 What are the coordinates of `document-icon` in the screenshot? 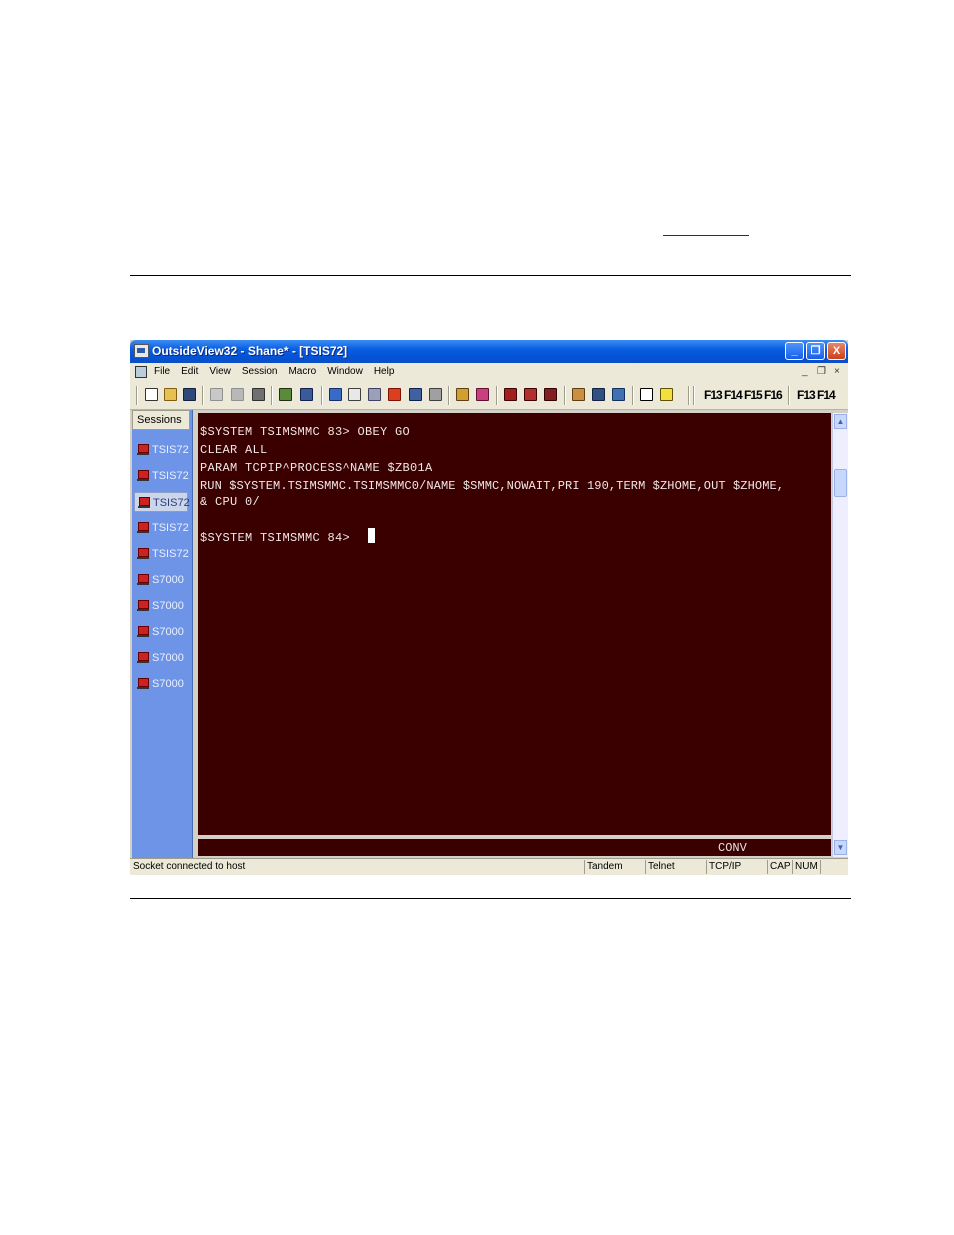 It's located at (141, 372).